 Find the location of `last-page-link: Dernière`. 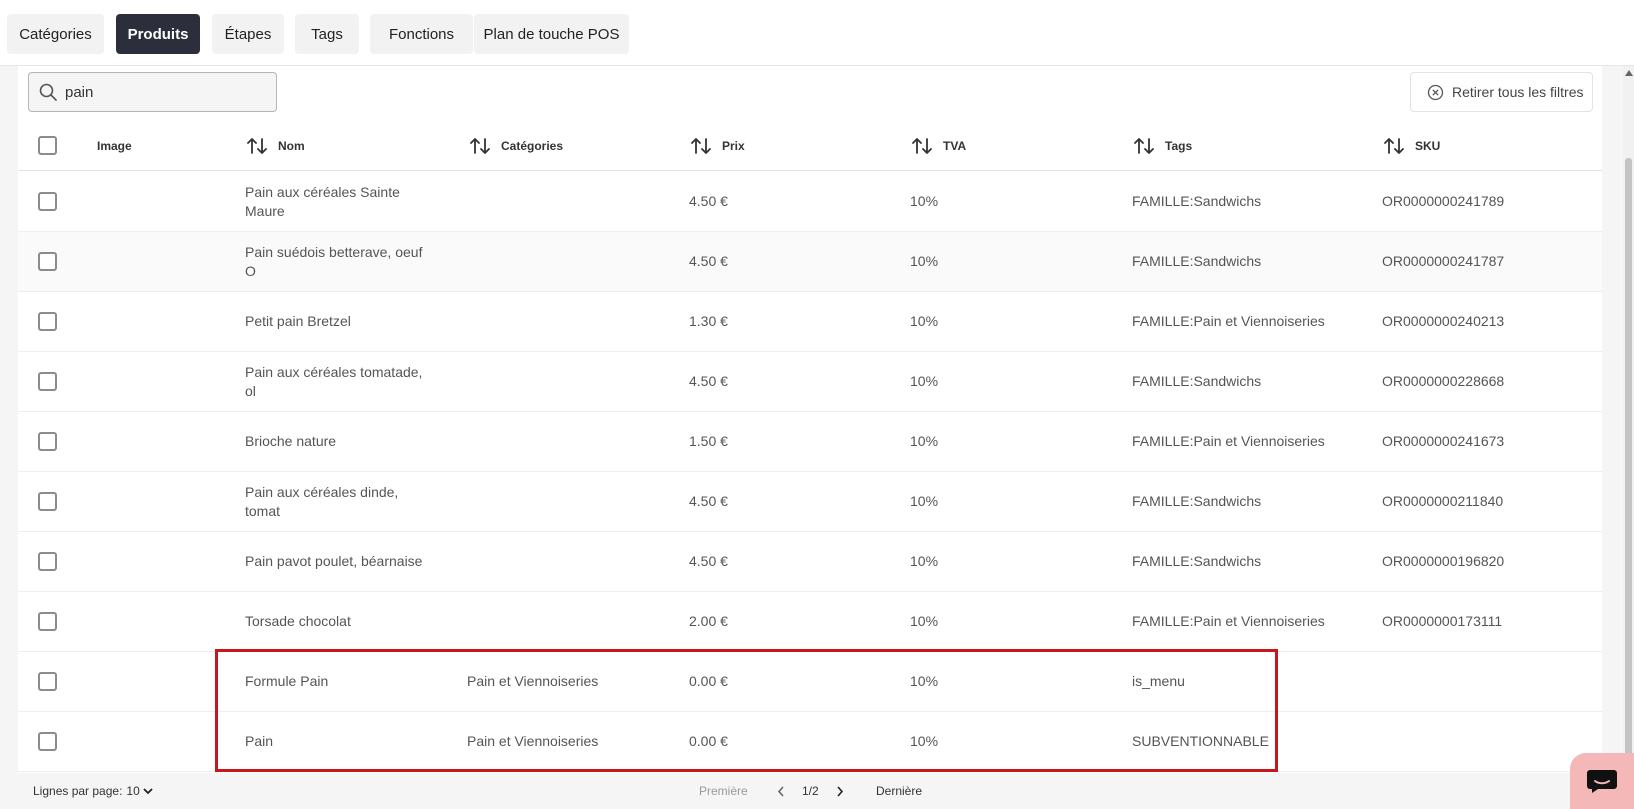

last-page-link: Dernière is located at coordinates (899, 791).